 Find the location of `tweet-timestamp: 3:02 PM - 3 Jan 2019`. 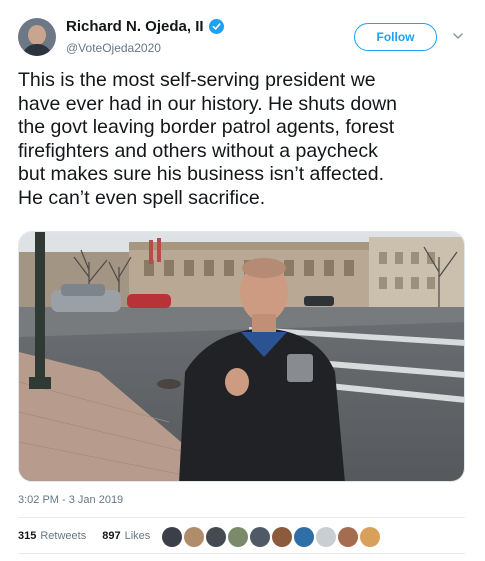

tweet-timestamp: 3:02 PM - 3 Jan 2019 is located at coordinates (70, 500).